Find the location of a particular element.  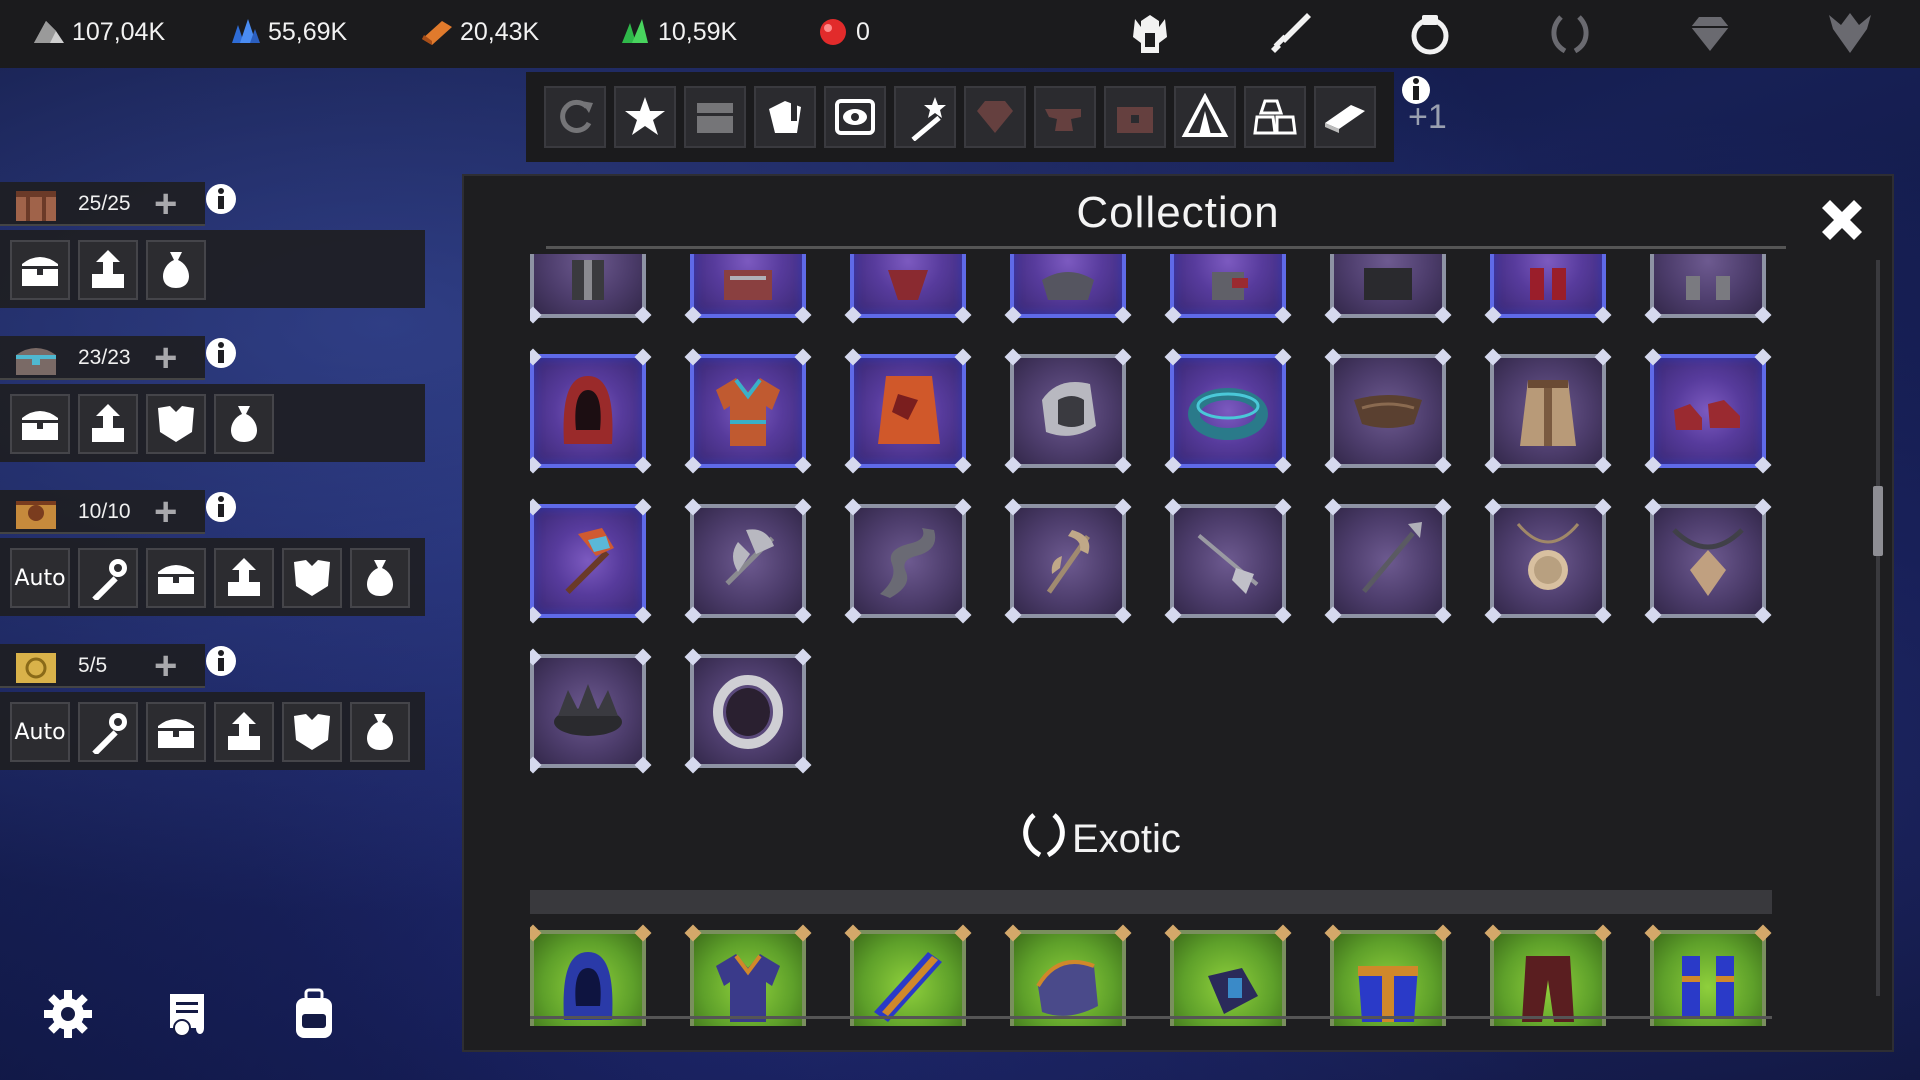

collection-item-boots is located at coordinates (1708, 411).